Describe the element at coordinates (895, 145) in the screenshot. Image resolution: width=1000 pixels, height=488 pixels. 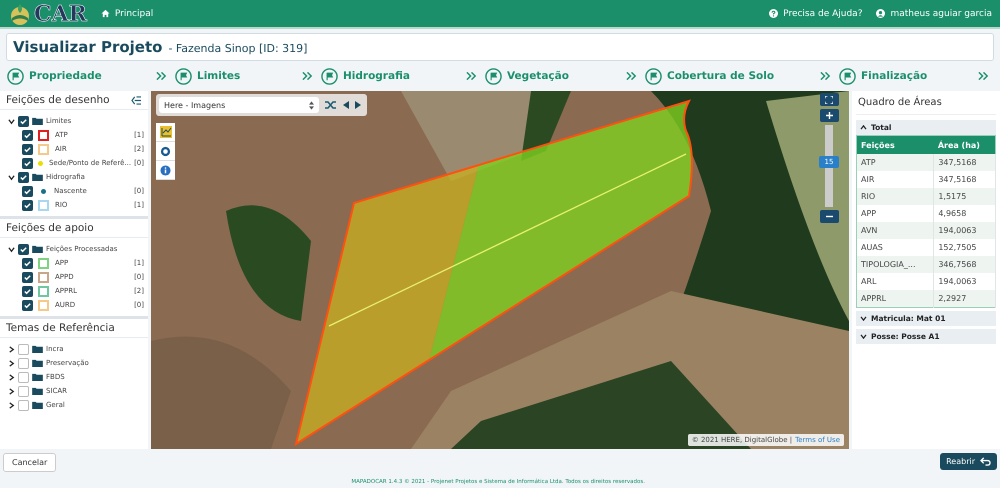
I see `column-header: Feições` at that location.